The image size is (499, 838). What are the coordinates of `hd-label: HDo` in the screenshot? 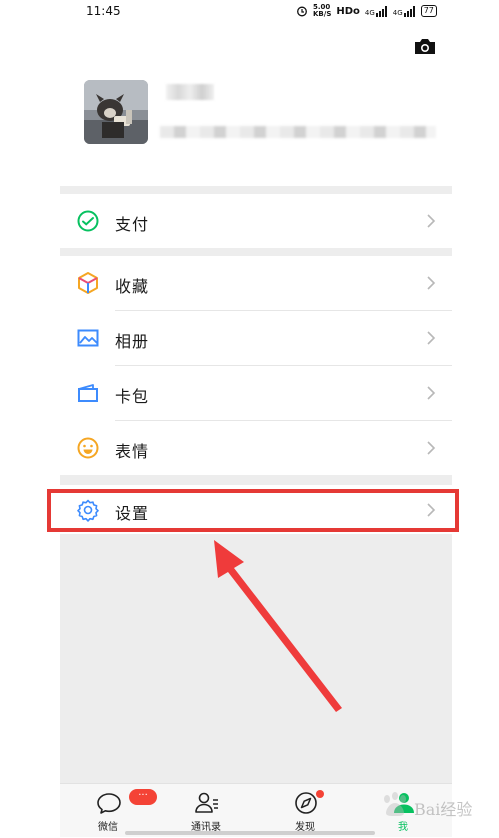 It's located at (348, 11).